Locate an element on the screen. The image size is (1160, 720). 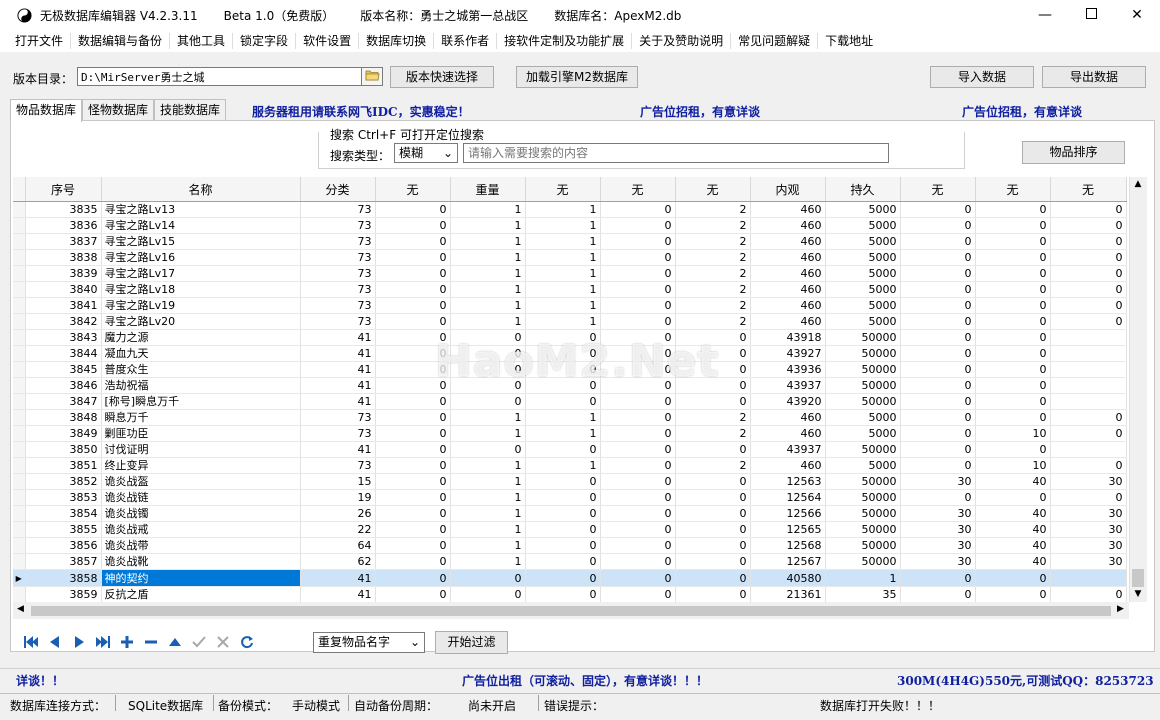
table-cell: 40580 is located at coordinates (788, 578).